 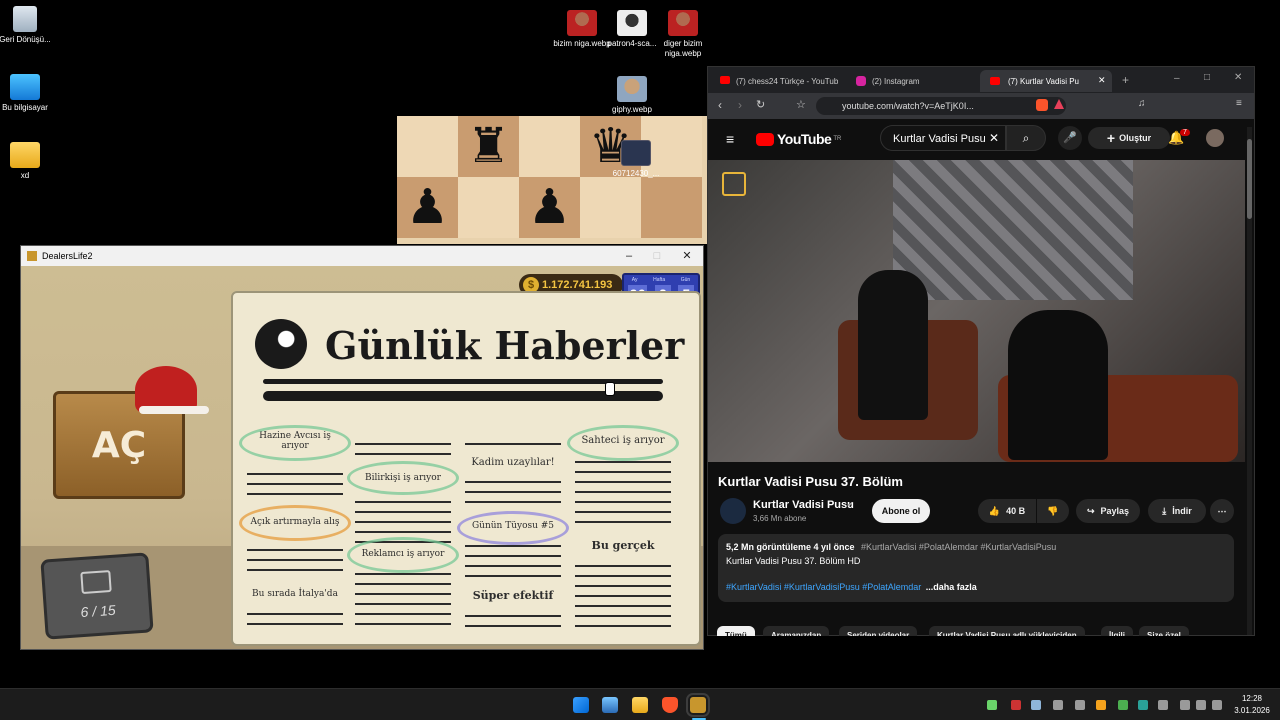 I want to click on close-button: ✕, so click(x=687, y=256).